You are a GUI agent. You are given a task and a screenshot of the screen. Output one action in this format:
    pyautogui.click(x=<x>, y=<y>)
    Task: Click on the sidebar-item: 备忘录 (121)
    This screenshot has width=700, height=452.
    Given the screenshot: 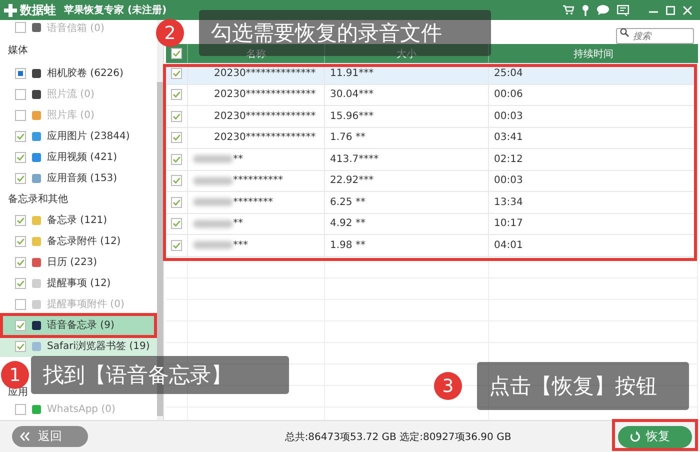 What is the action you would take?
    pyautogui.click(x=78, y=220)
    